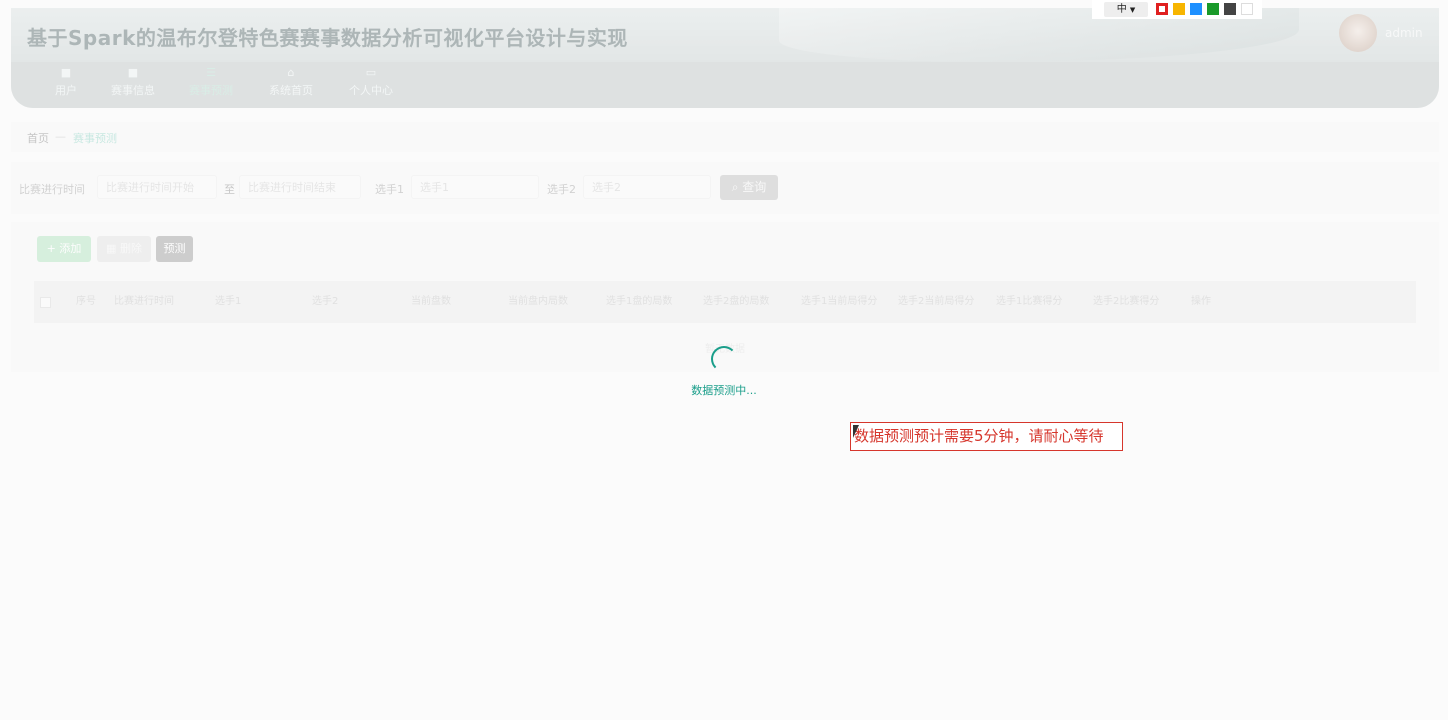 This screenshot has height=720, width=1448. I want to click on nav-item-home: ⌂ 系统首页, so click(291, 82).